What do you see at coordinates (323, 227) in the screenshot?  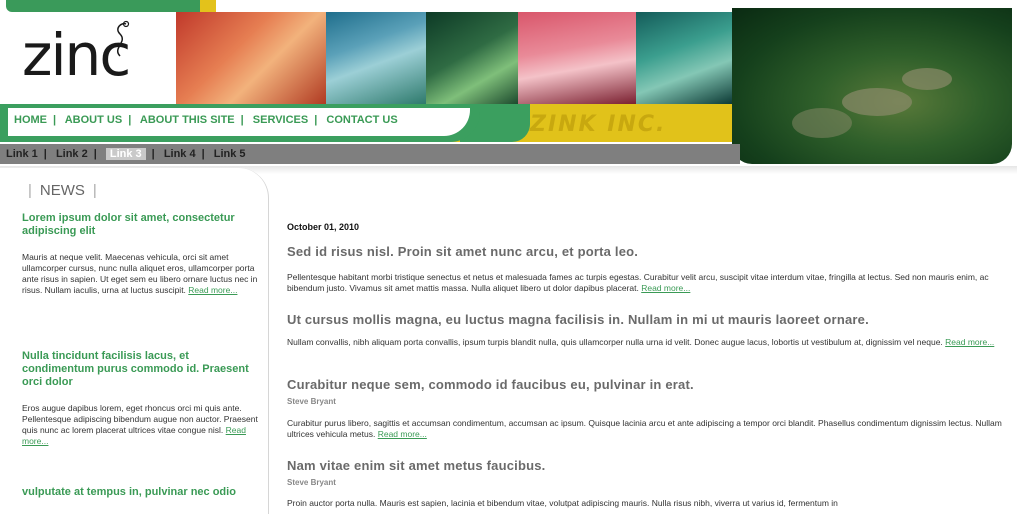 I see `post-date: October 01, 2010` at bounding box center [323, 227].